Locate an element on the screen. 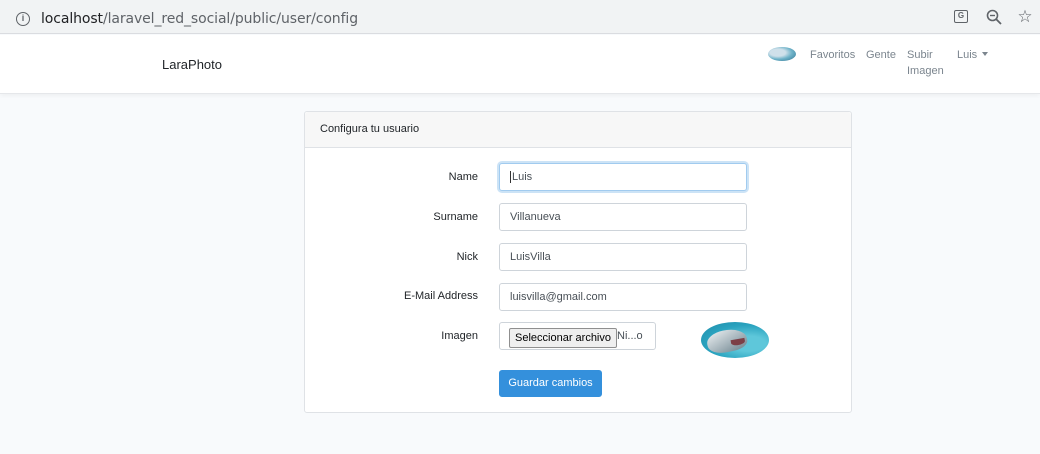 The height and width of the screenshot is (454, 1040). nav-link-gente: Gente is located at coordinates (881, 55).